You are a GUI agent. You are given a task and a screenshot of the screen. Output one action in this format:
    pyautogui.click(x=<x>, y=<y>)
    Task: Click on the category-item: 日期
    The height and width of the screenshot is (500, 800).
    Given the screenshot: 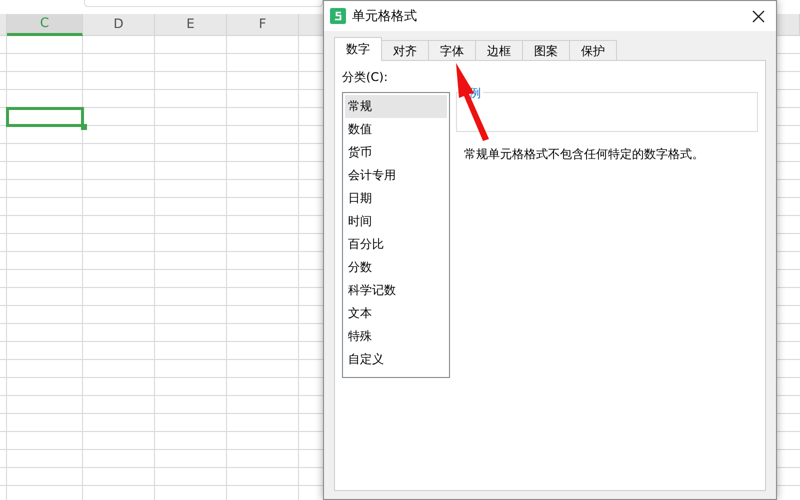 What is the action you would take?
    pyautogui.click(x=396, y=198)
    